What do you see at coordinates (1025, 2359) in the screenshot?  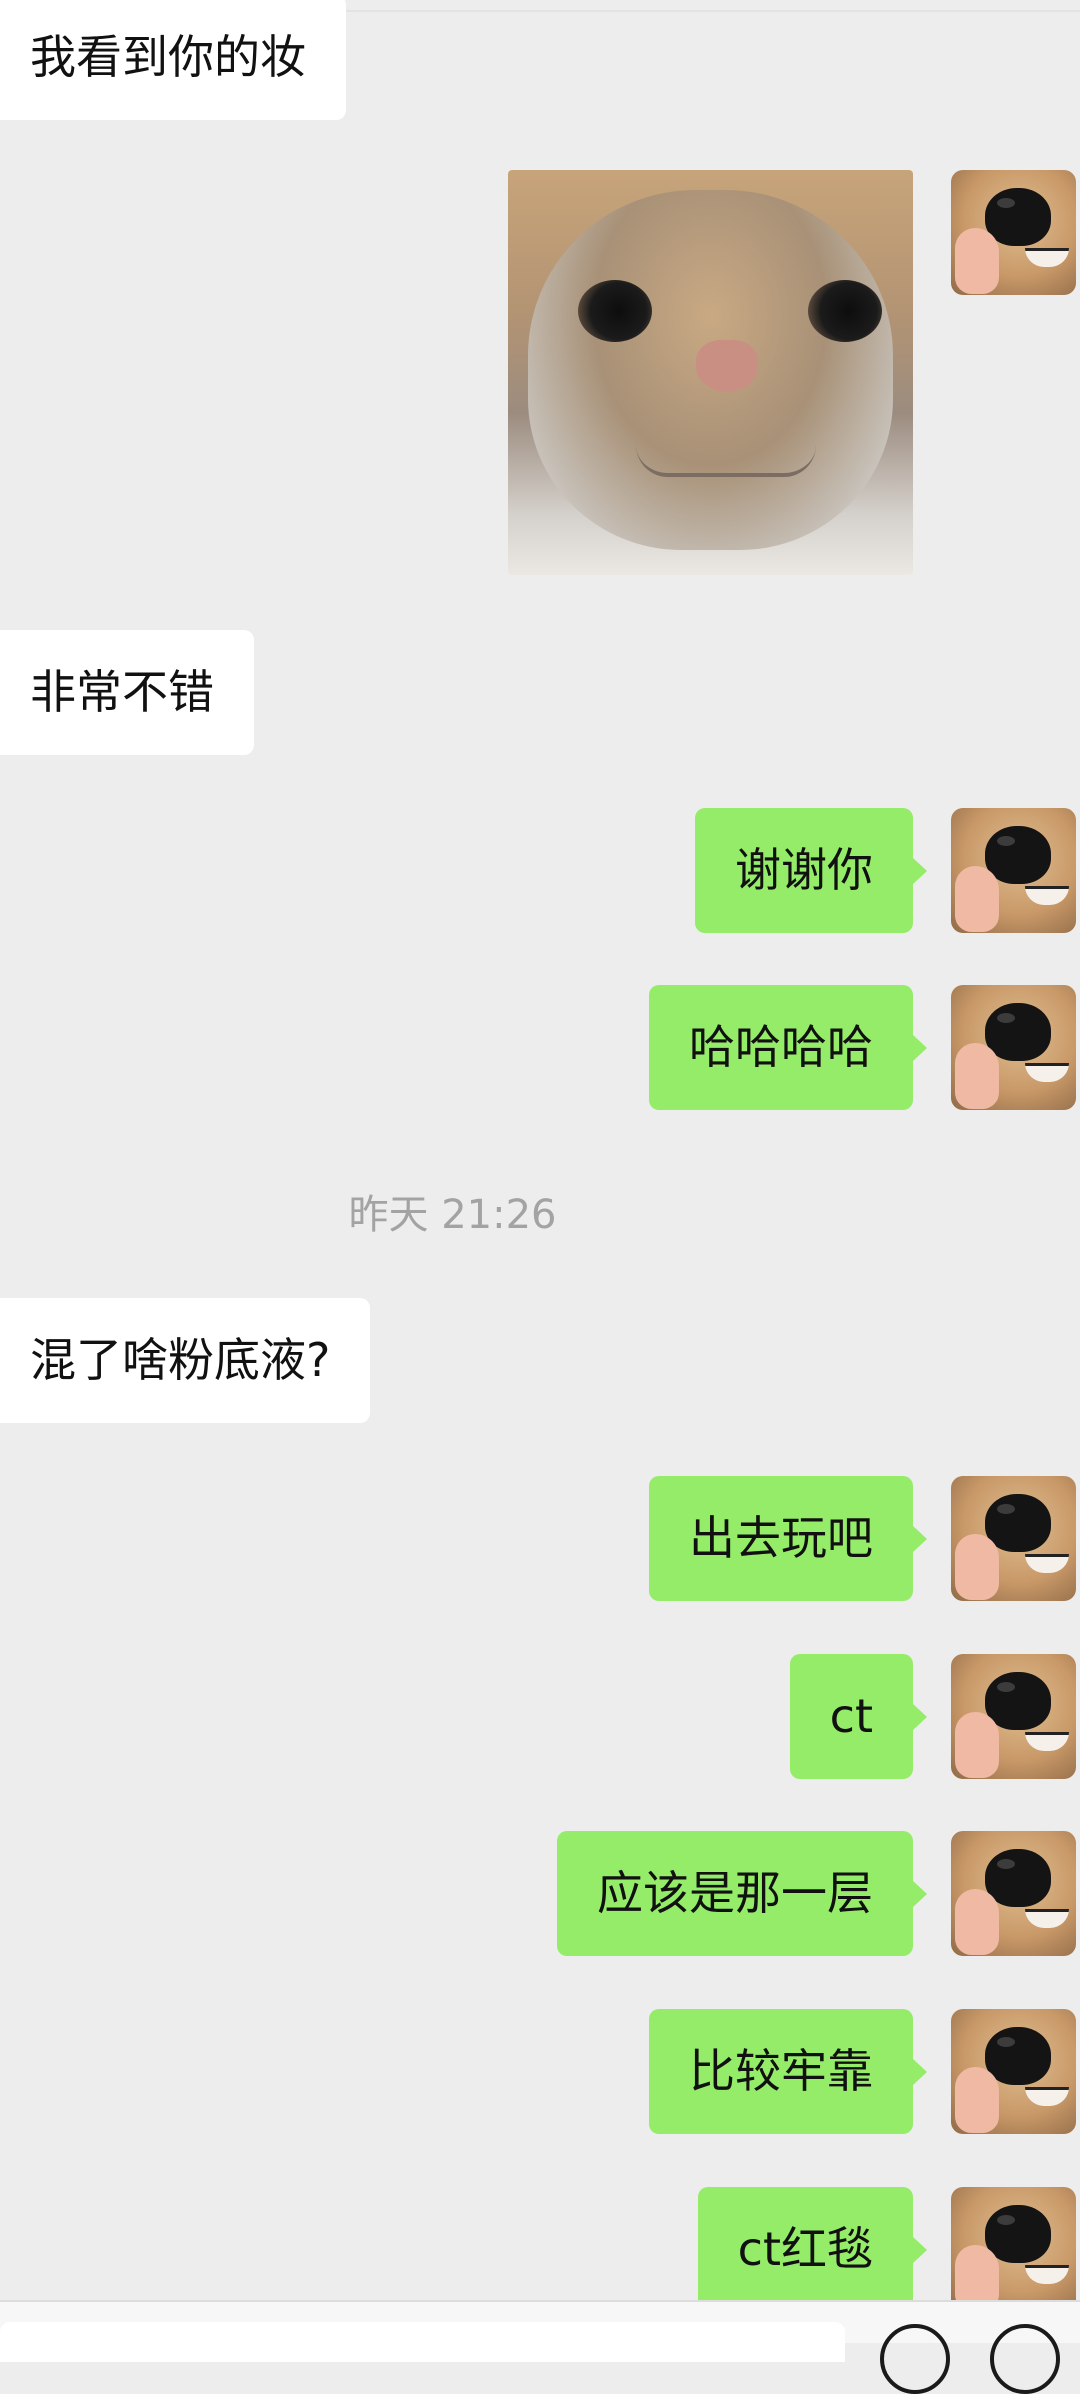 I see `plus-icon` at bounding box center [1025, 2359].